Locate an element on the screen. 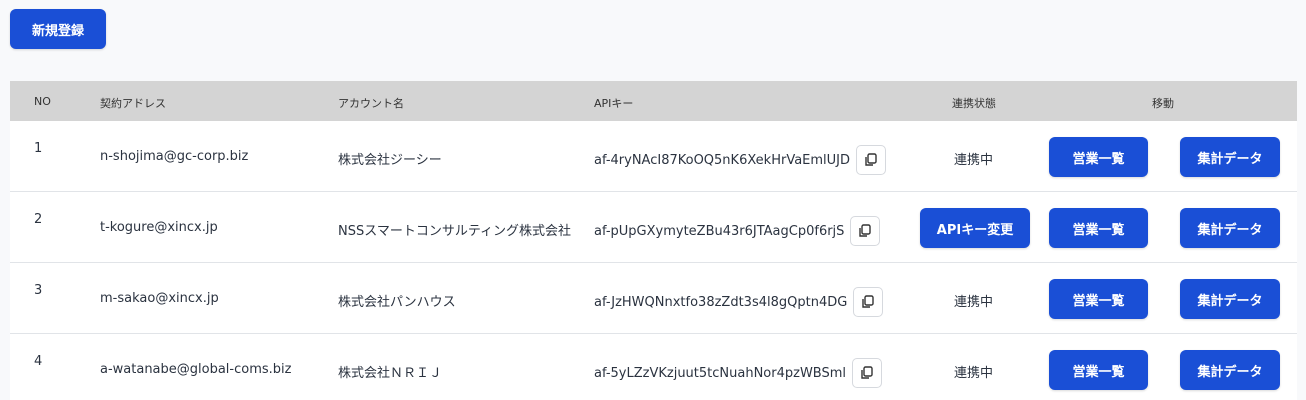 The height and width of the screenshot is (400, 1306). row-account: 株式会社ジーシー is located at coordinates (390, 160).